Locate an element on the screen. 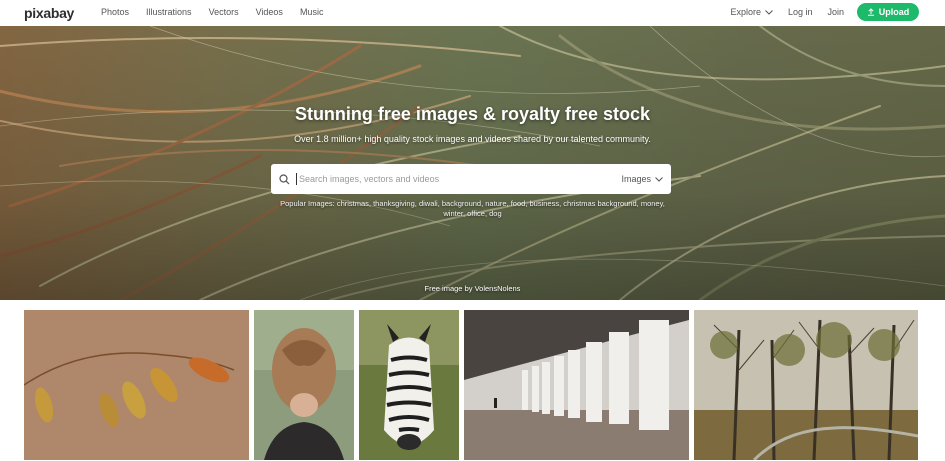 The width and height of the screenshot is (945, 461). popular-label: Popular Images: is located at coordinates (307, 203).